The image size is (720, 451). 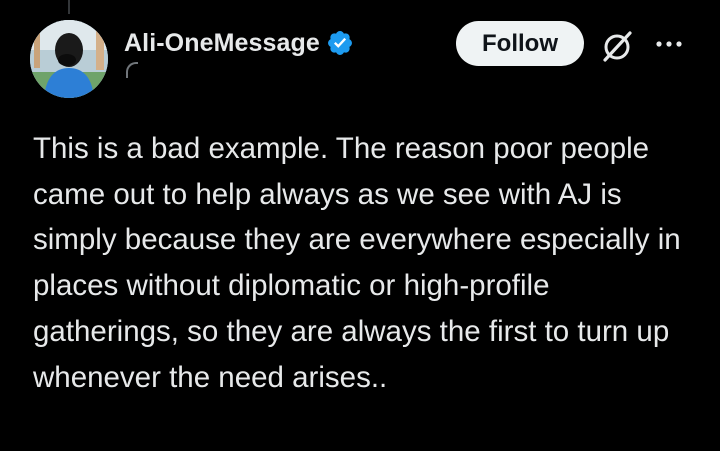 I want to click on avatar, so click(x=69, y=59).